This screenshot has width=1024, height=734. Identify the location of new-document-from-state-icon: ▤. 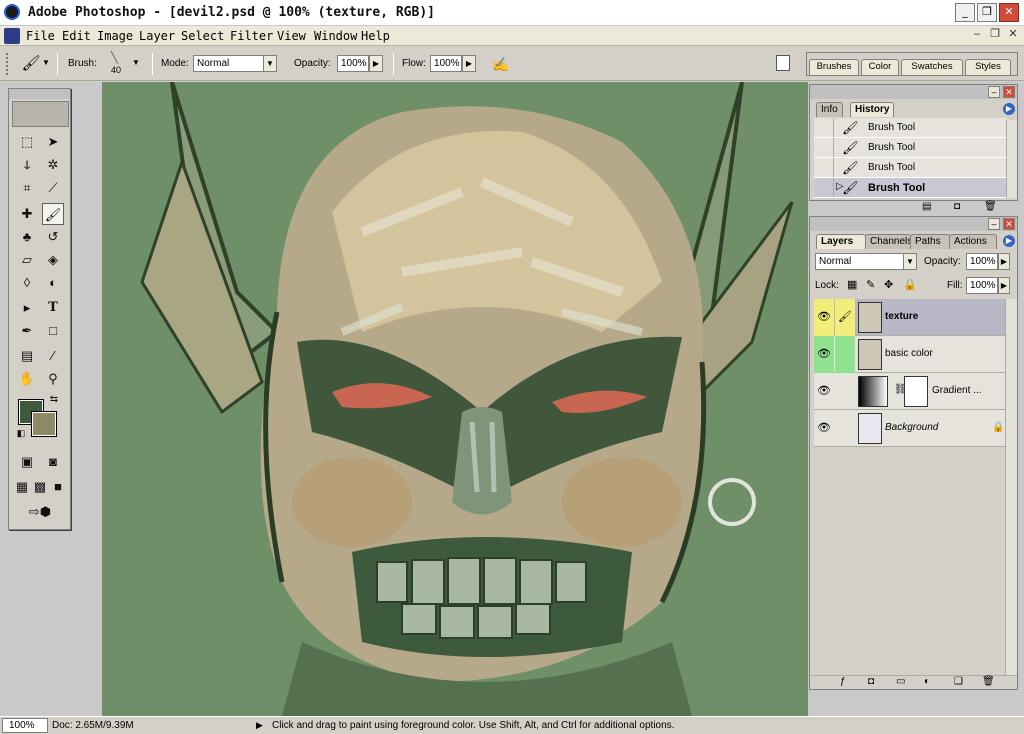
(926, 206).